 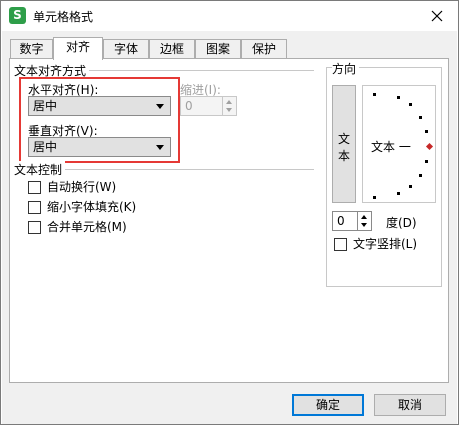 I want to click on vertical-layout-checkbox, so click(x=340, y=244).